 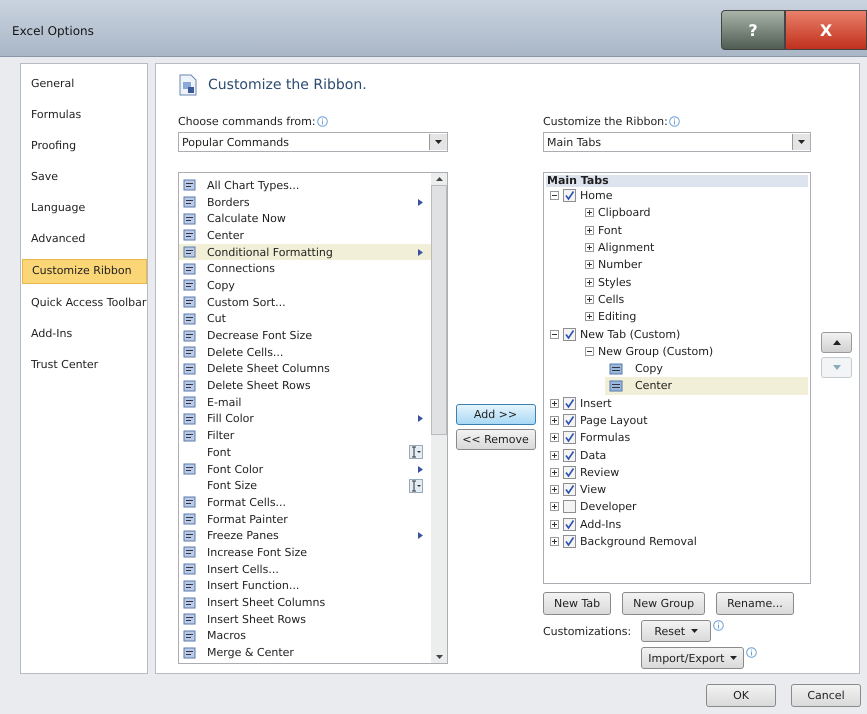 What do you see at coordinates (439, 179) in the screenshot?
I see `scroll-up-icon` at bounding box center [439, 179].